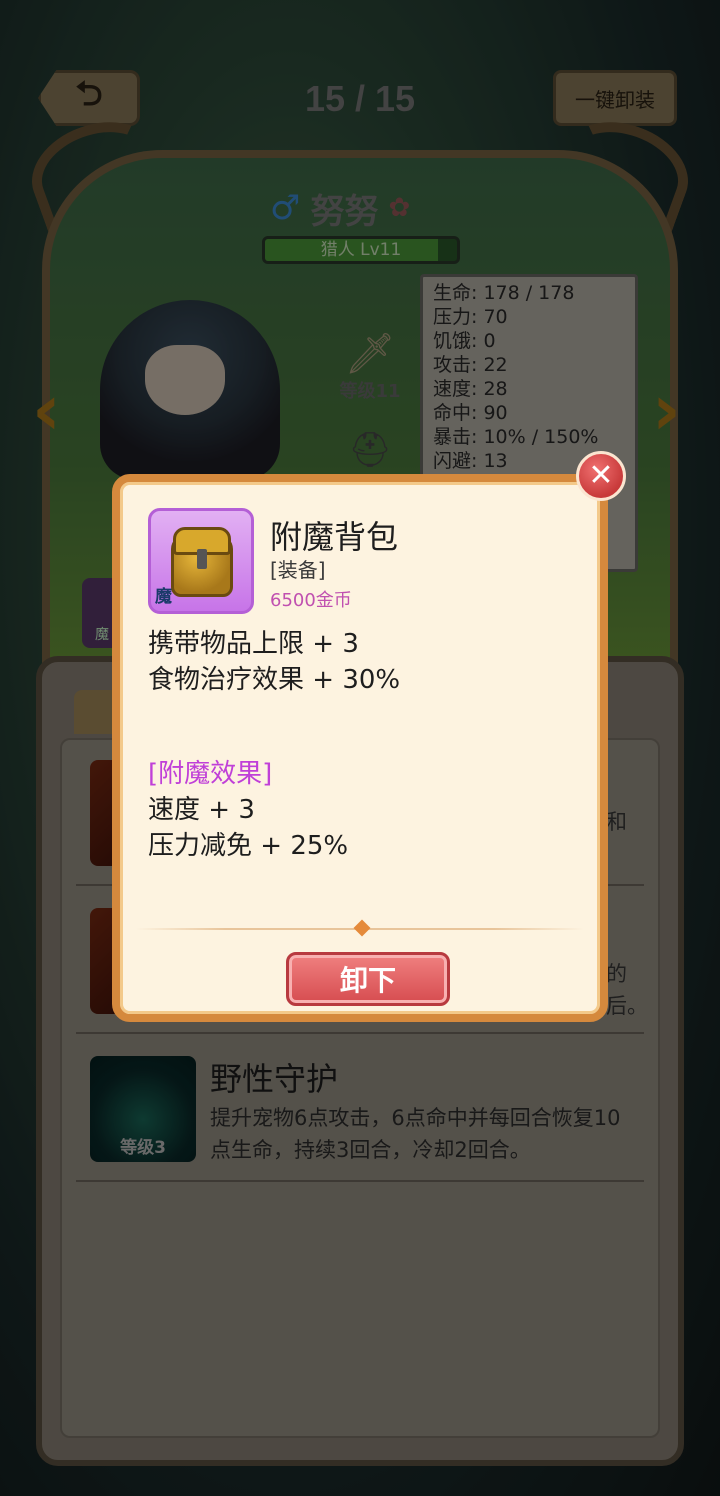 The image size is (720, 1496). What do you see at coordinates (311, 600) in the screenshot?
I see `item-price: 6500金币` at bounding box center [311, 600].